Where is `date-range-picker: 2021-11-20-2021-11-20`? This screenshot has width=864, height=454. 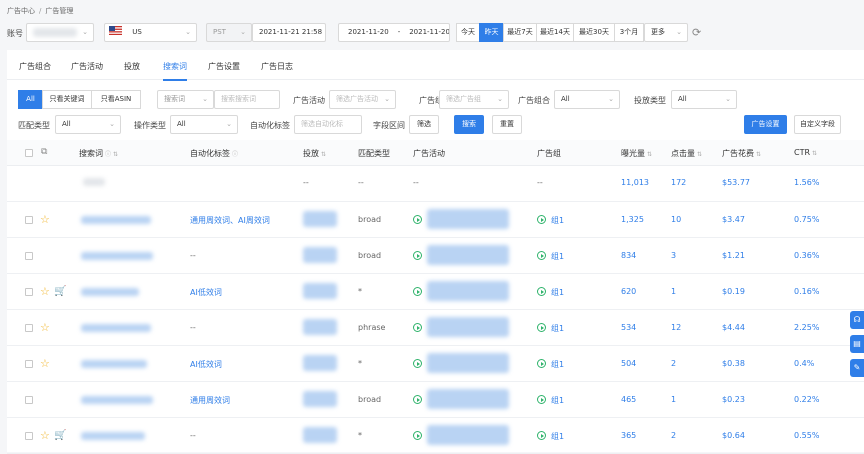 date-range-picker: 2021-11-20-2021-11-20 is located at coordinates (394, 32).